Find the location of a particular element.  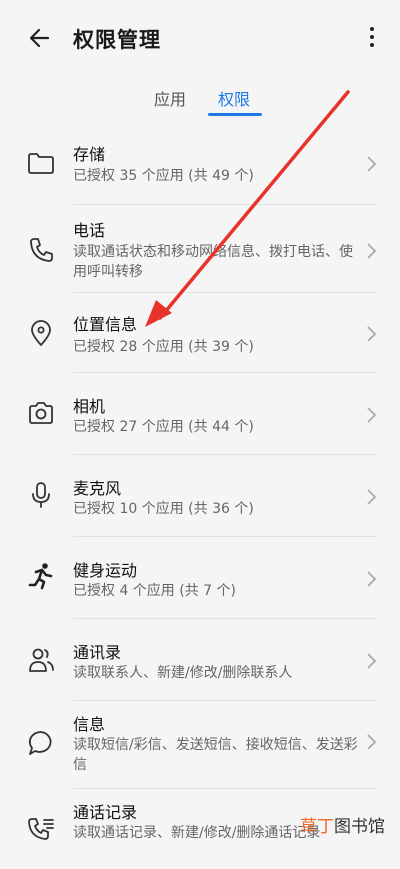

permission-row-storage: 存储 已授权 35 个应用 (共 49 个) is located at coordinates (200, 164).